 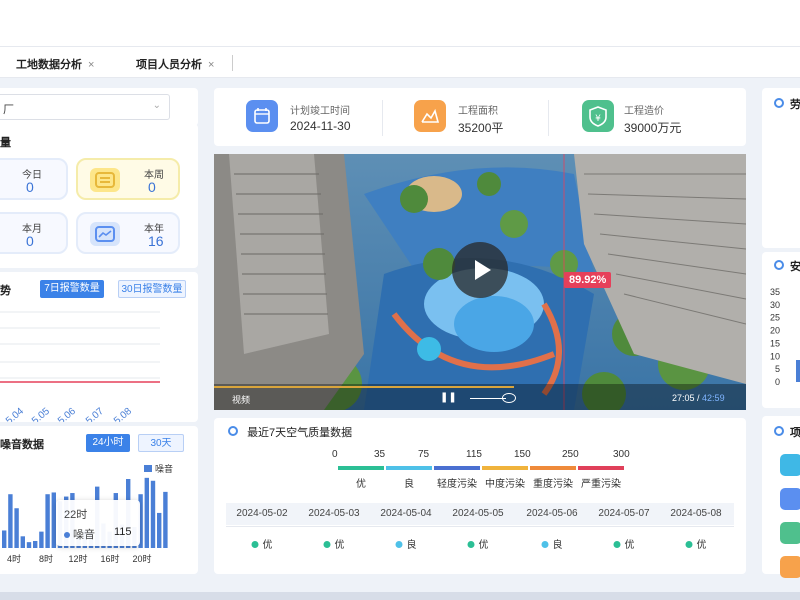 What do you see at coordinates (683, 398) in the screenshot?
I see `current-time: 27:05` at bounding box center [683, 398].